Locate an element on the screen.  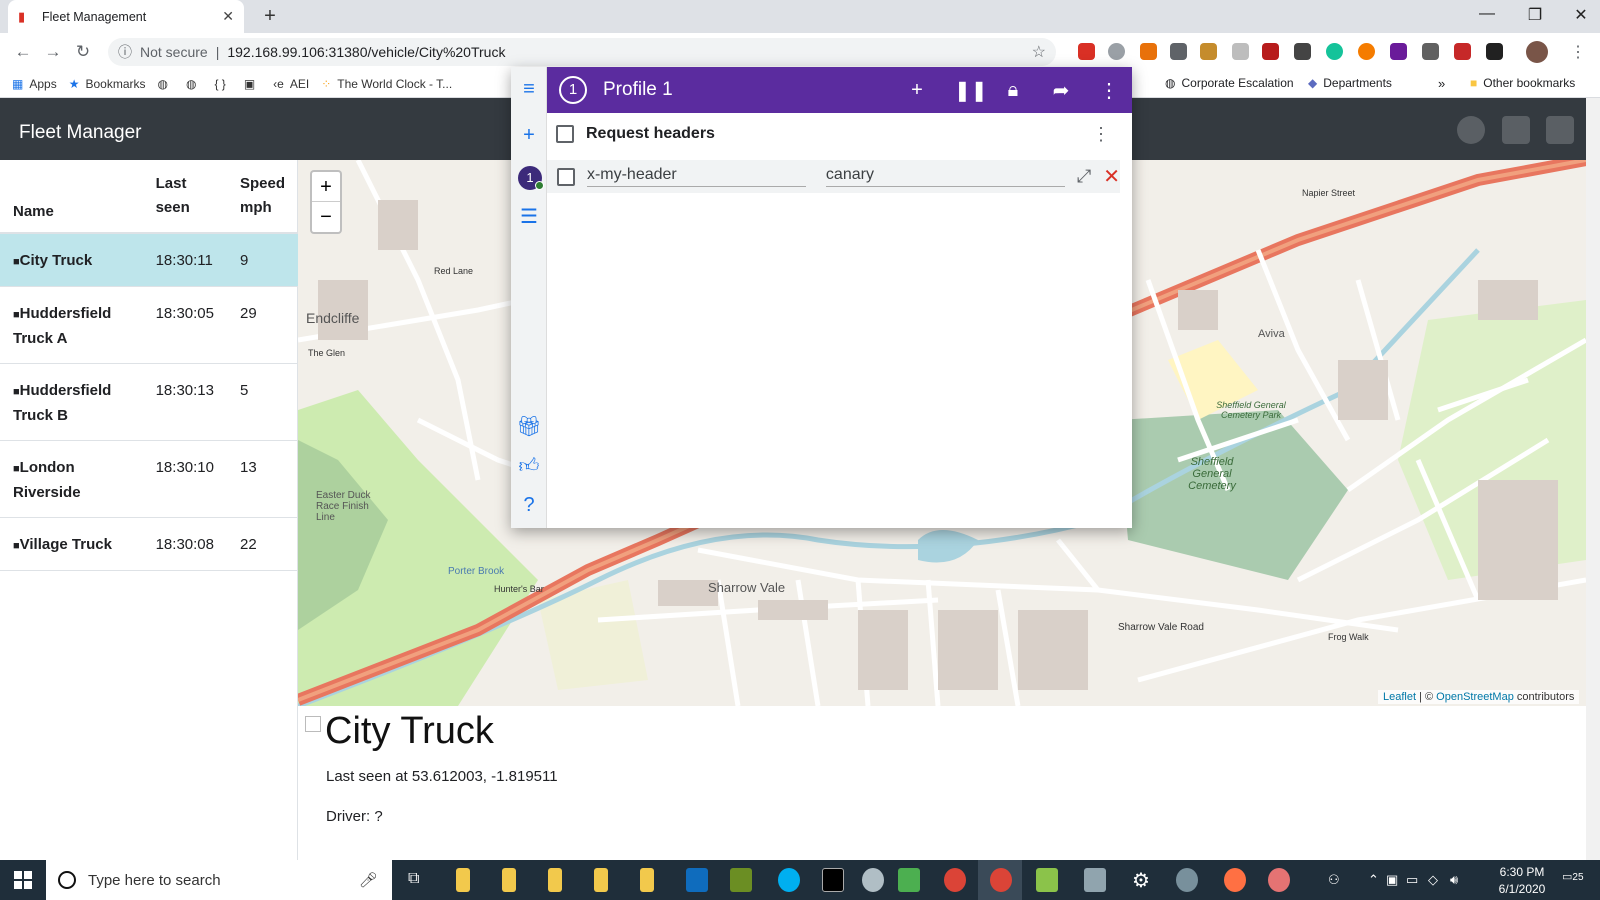
microphone-icon: 🎤︎ is located at coordinates (368, 880).